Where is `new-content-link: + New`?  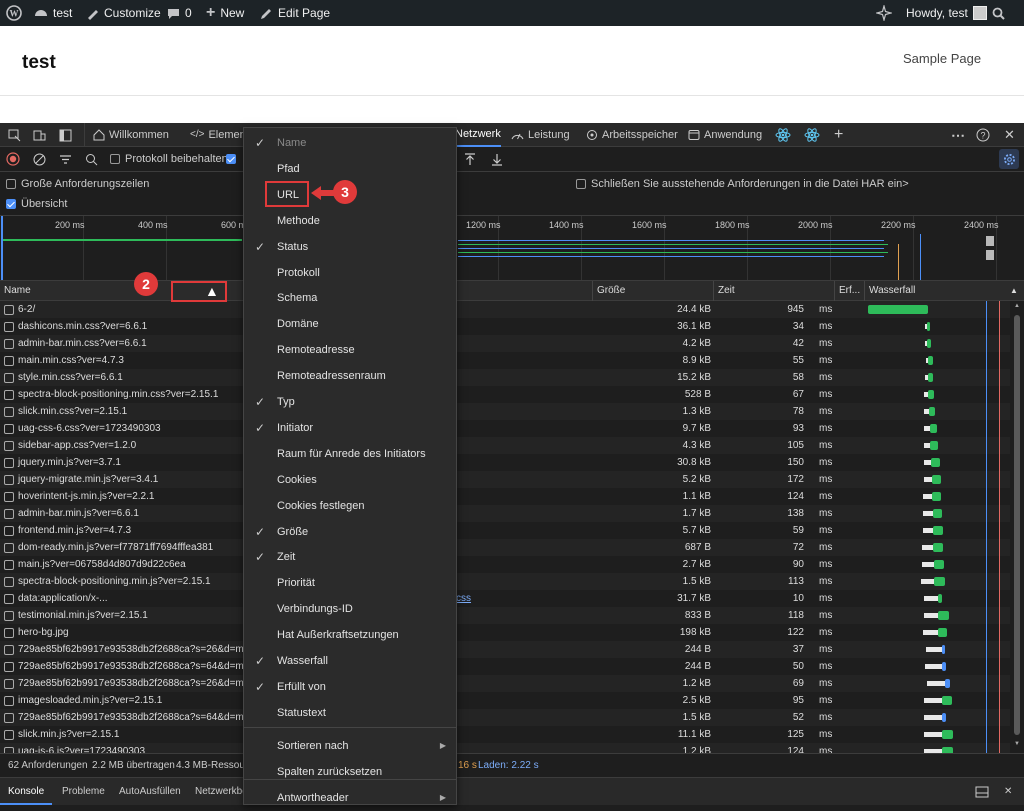
new-content-link: + New is located at coordinates (225, 13).